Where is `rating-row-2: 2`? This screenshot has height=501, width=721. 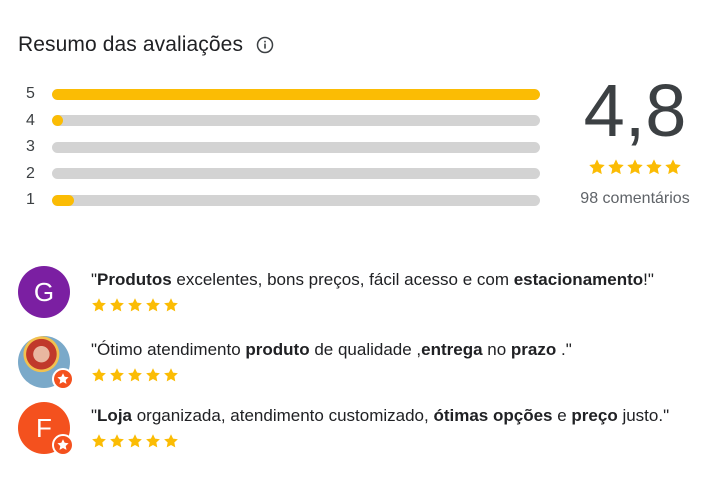 rating-row-2: 2 is located at coordinates (286, 174).